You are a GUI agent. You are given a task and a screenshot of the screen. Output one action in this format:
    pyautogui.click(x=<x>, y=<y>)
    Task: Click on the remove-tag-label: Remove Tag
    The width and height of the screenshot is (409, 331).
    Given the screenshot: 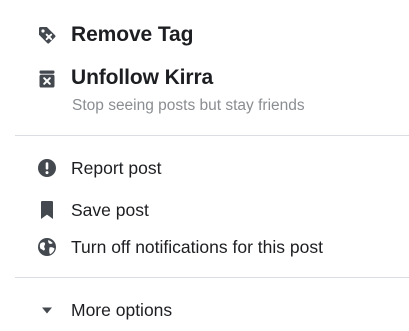 What is the action you would take?
    pyautogui.click(x=132, y=34)
    